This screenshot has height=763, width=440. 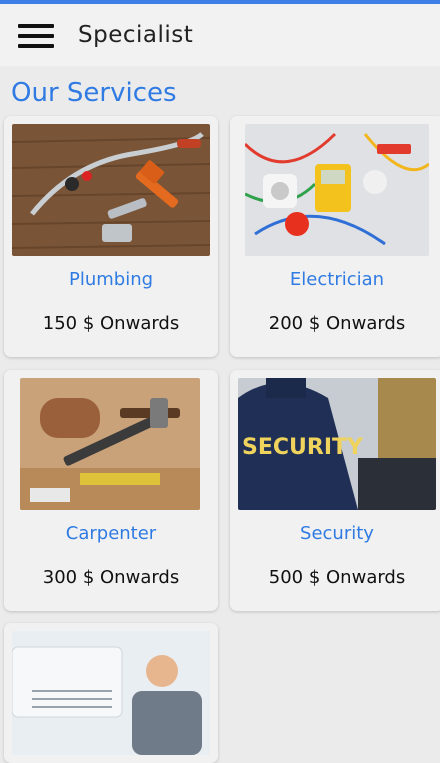 What do you see at coordinates (111, 279) in the screenshot?
I see `service-name: Plumbing` at bounding box center [111, 279].